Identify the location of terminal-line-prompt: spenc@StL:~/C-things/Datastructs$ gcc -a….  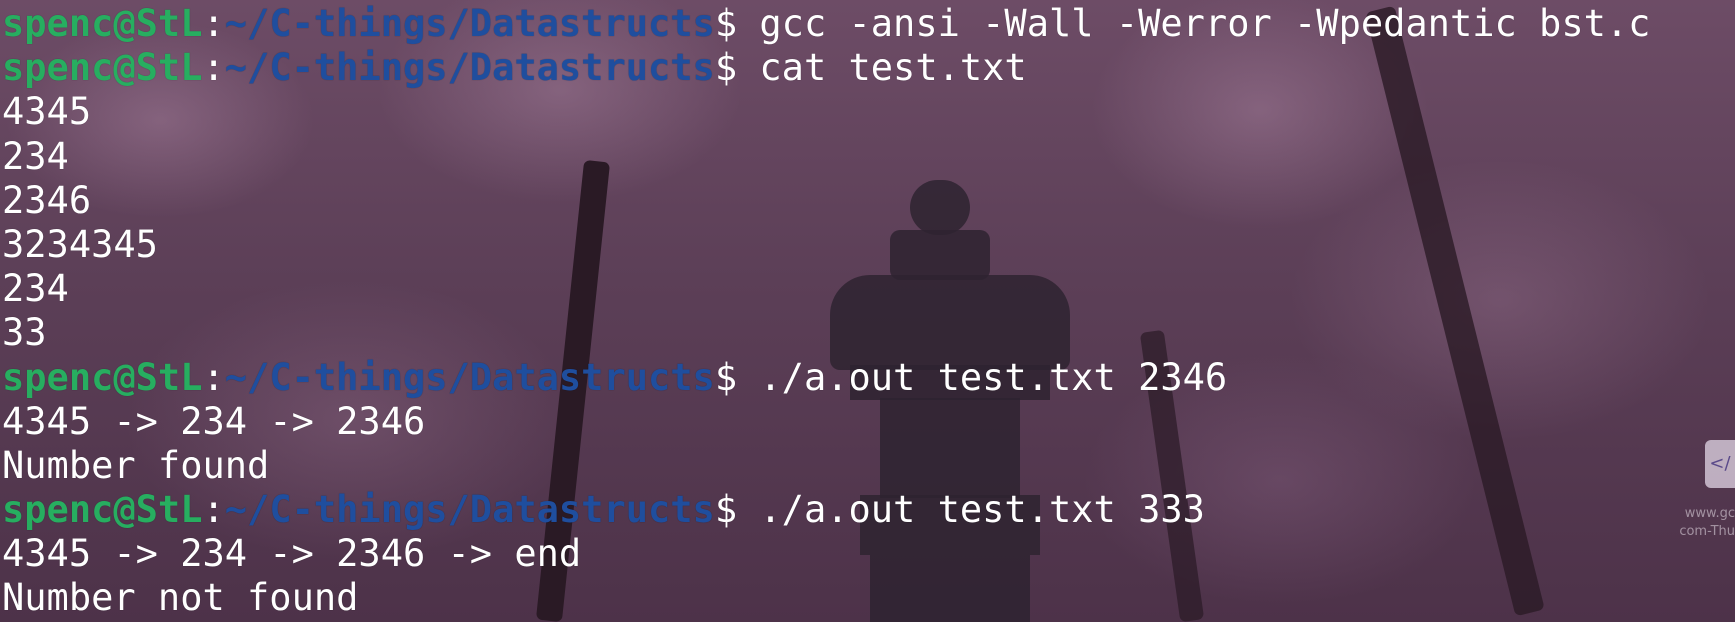
(868, 24).